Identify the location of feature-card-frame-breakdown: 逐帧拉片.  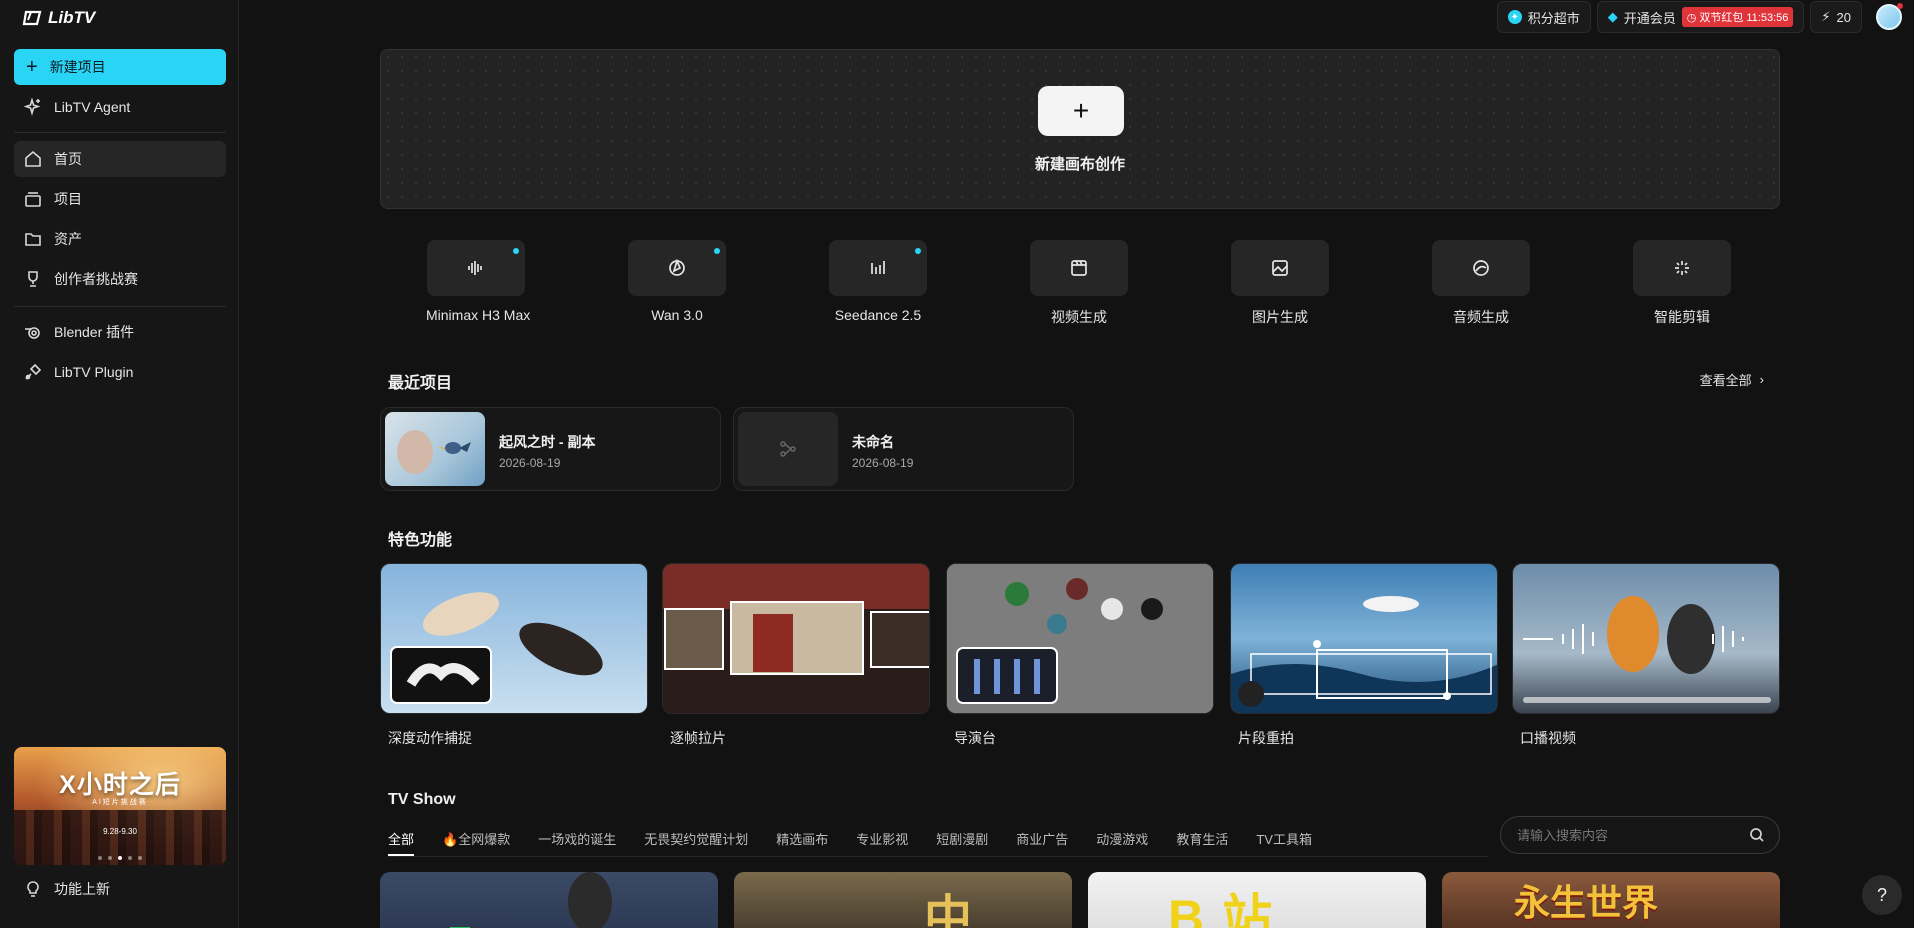
(796, 655).